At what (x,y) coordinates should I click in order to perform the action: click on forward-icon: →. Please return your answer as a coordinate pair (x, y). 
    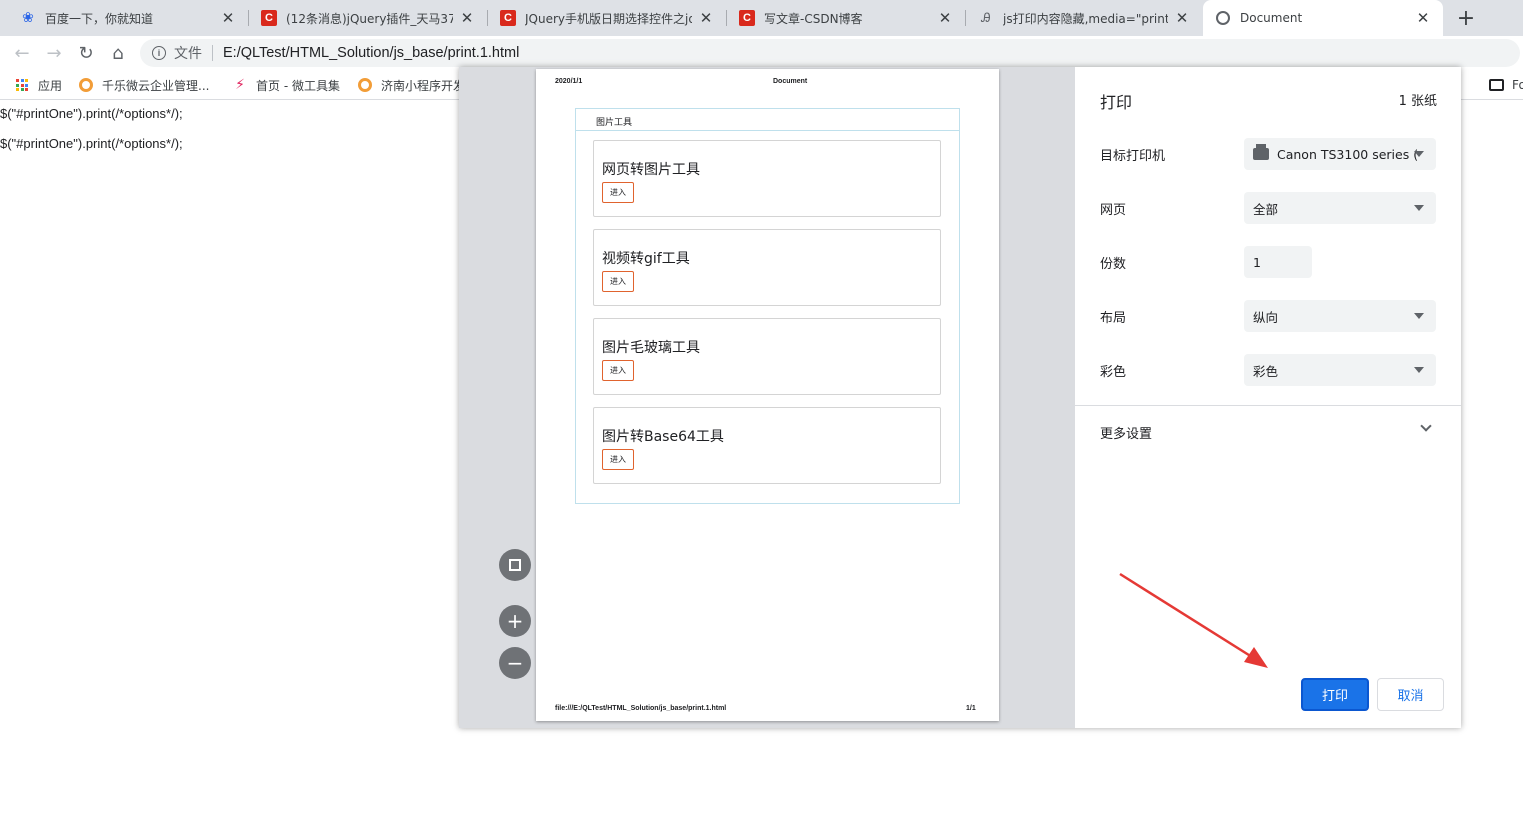
    Looking at the image, I should click on (54, 53).